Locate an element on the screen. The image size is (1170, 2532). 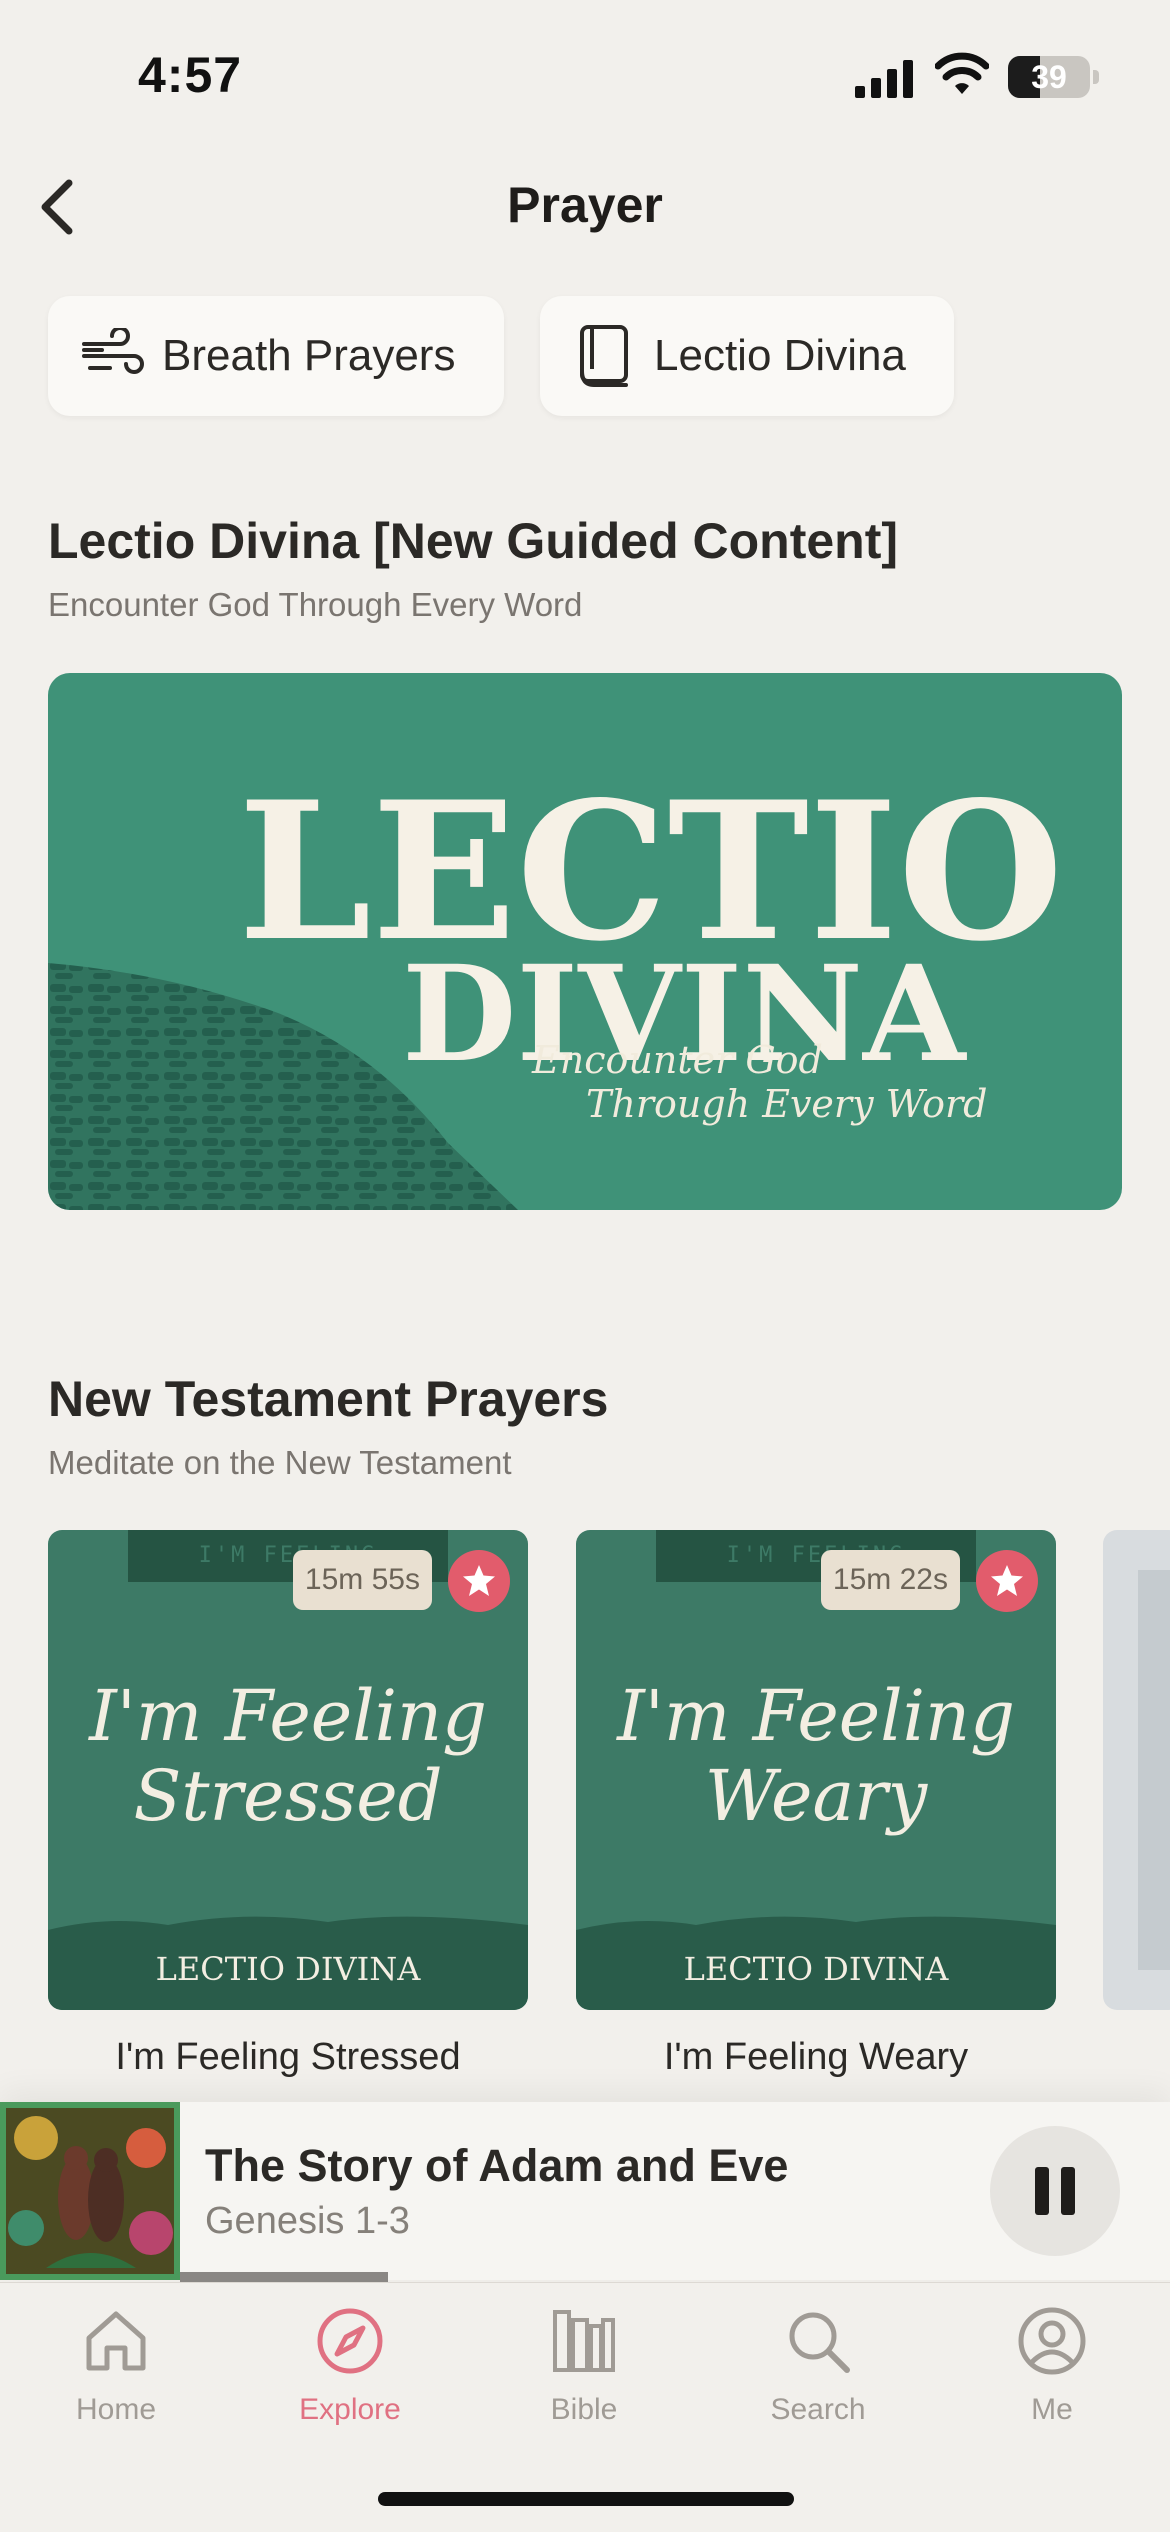
card-title: I'm Feeling Weary is located at coordinates (816, 2057).